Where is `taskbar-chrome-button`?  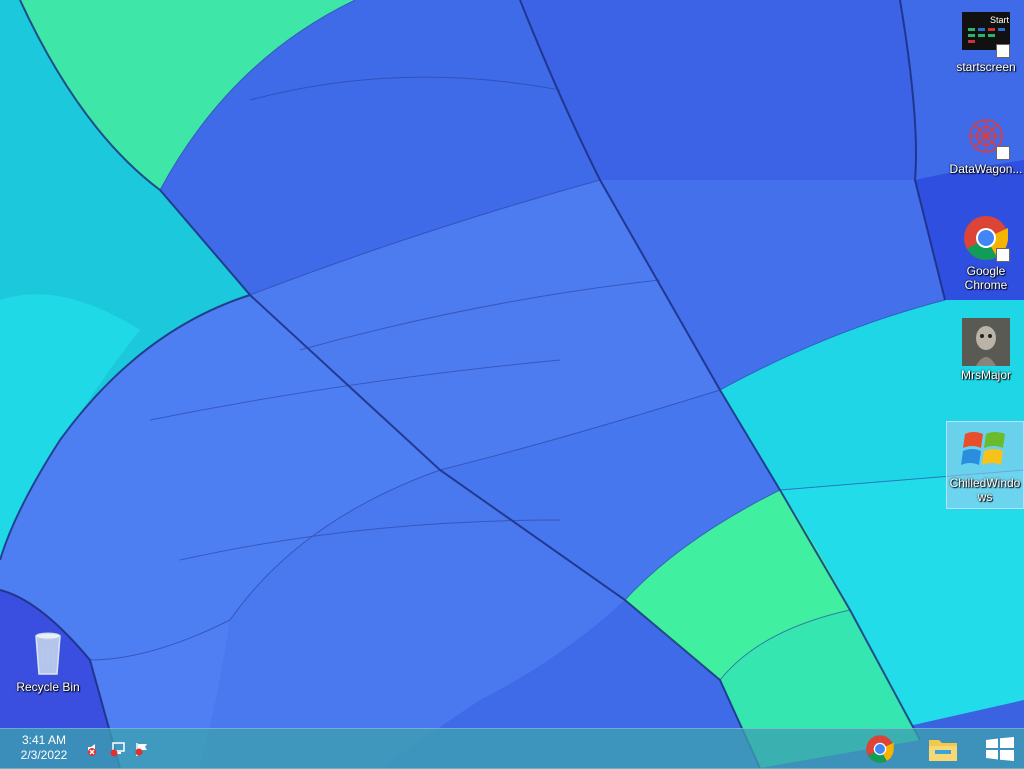
taskbar-chrome-button is located at coordinates (880, 749).